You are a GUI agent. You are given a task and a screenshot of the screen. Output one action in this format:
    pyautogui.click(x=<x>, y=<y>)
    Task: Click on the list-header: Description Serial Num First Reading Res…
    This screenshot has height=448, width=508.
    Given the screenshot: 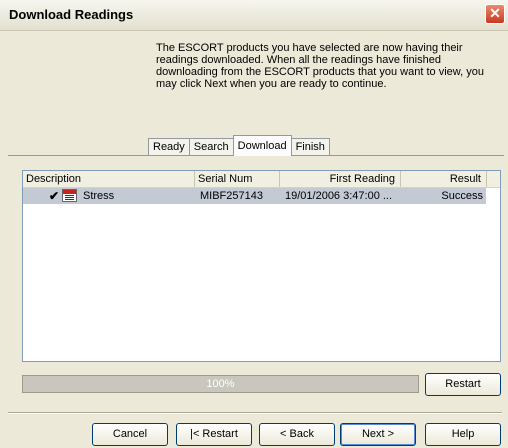 What is the action you would take?
    pyautogui.click(x=261, y=179)
    